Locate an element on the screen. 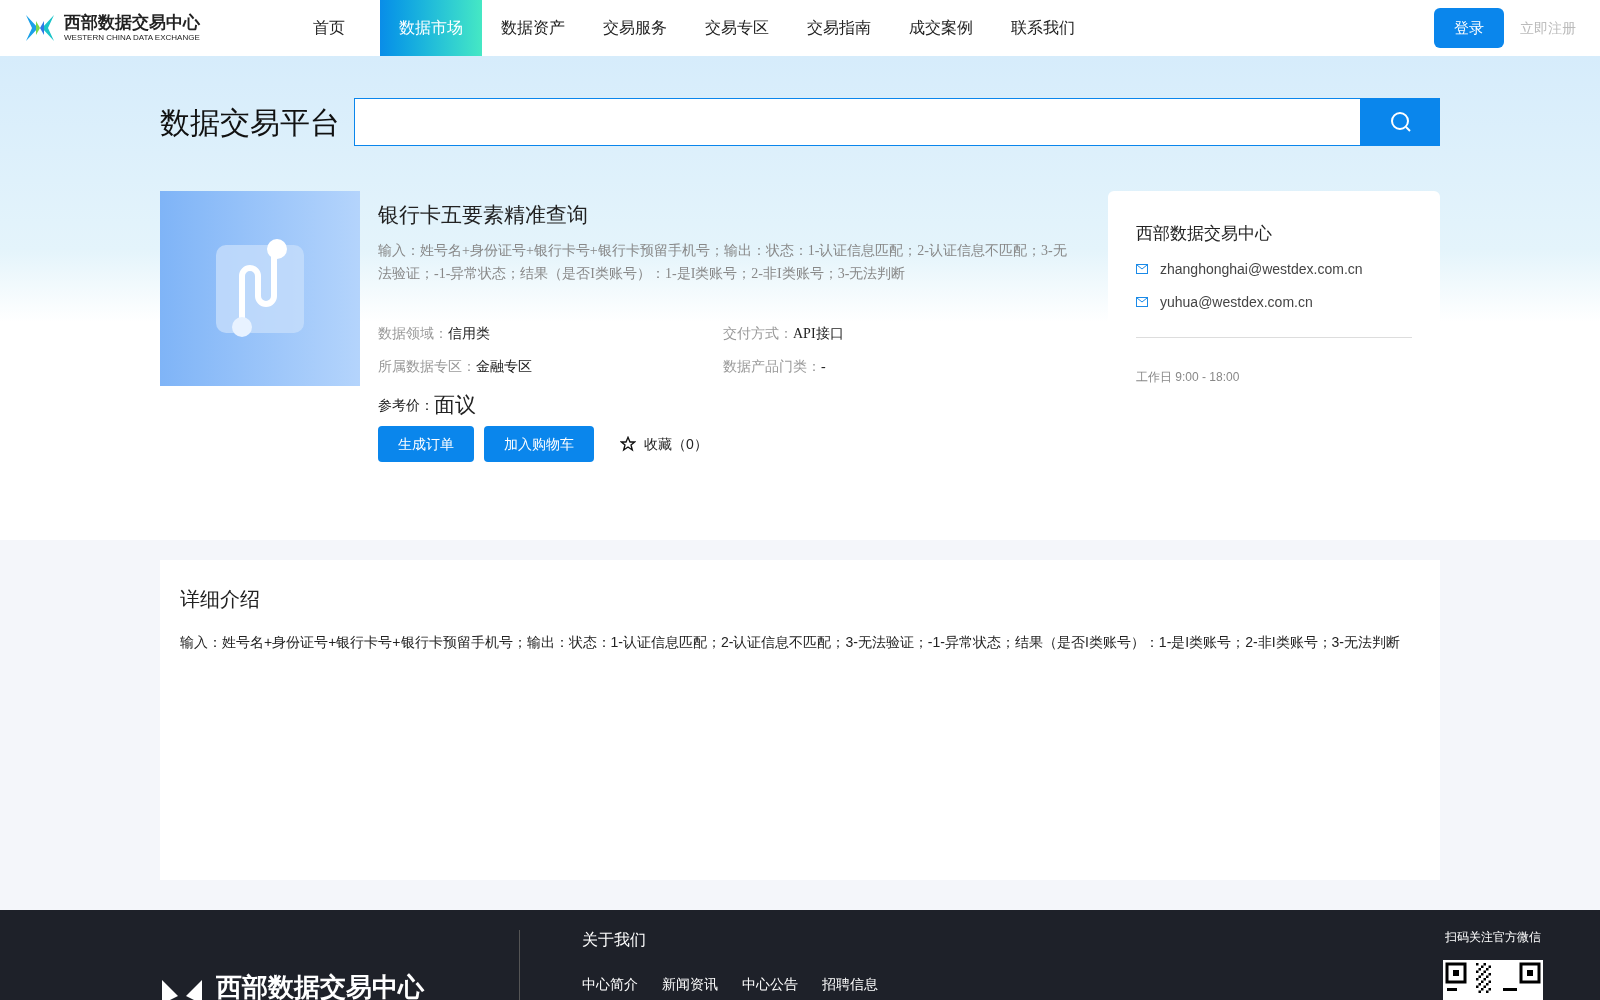 The image size is (1600, 1000). star-icon is located at coordinates (628, 444).